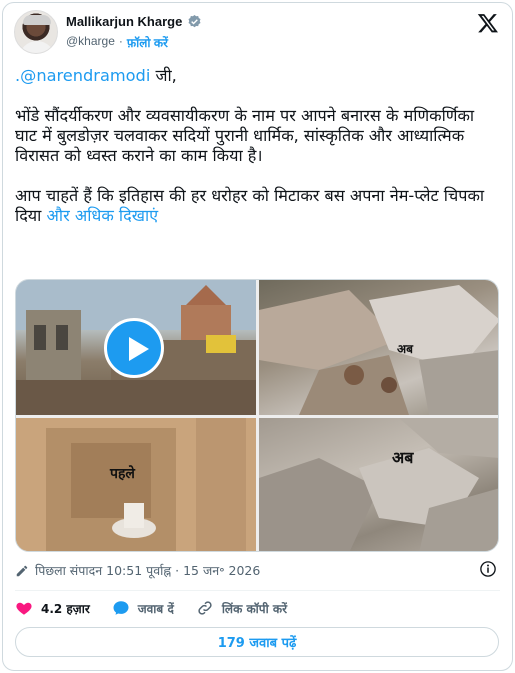 The width and height of the screenshot is (515, 673). What do you see at coordinates (163, 75) in the screenshot?
I see `tweet-line-1-suffix: जी,` at bounding box center [163, 75].